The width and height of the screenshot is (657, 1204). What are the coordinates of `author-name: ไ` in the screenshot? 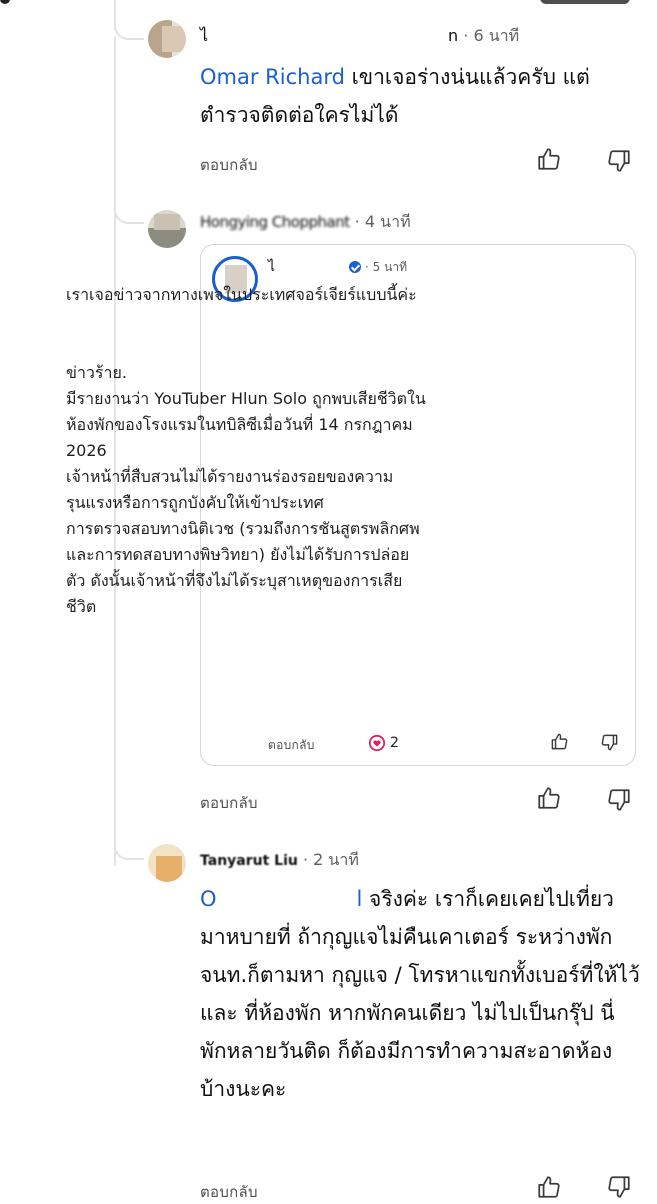 It's located at (204, 35).